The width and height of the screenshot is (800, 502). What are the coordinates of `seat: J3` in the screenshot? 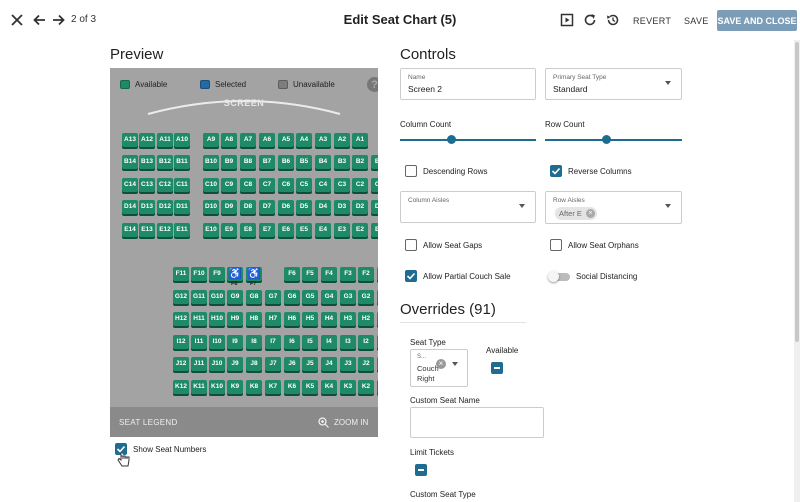 It's located at (348, 364).